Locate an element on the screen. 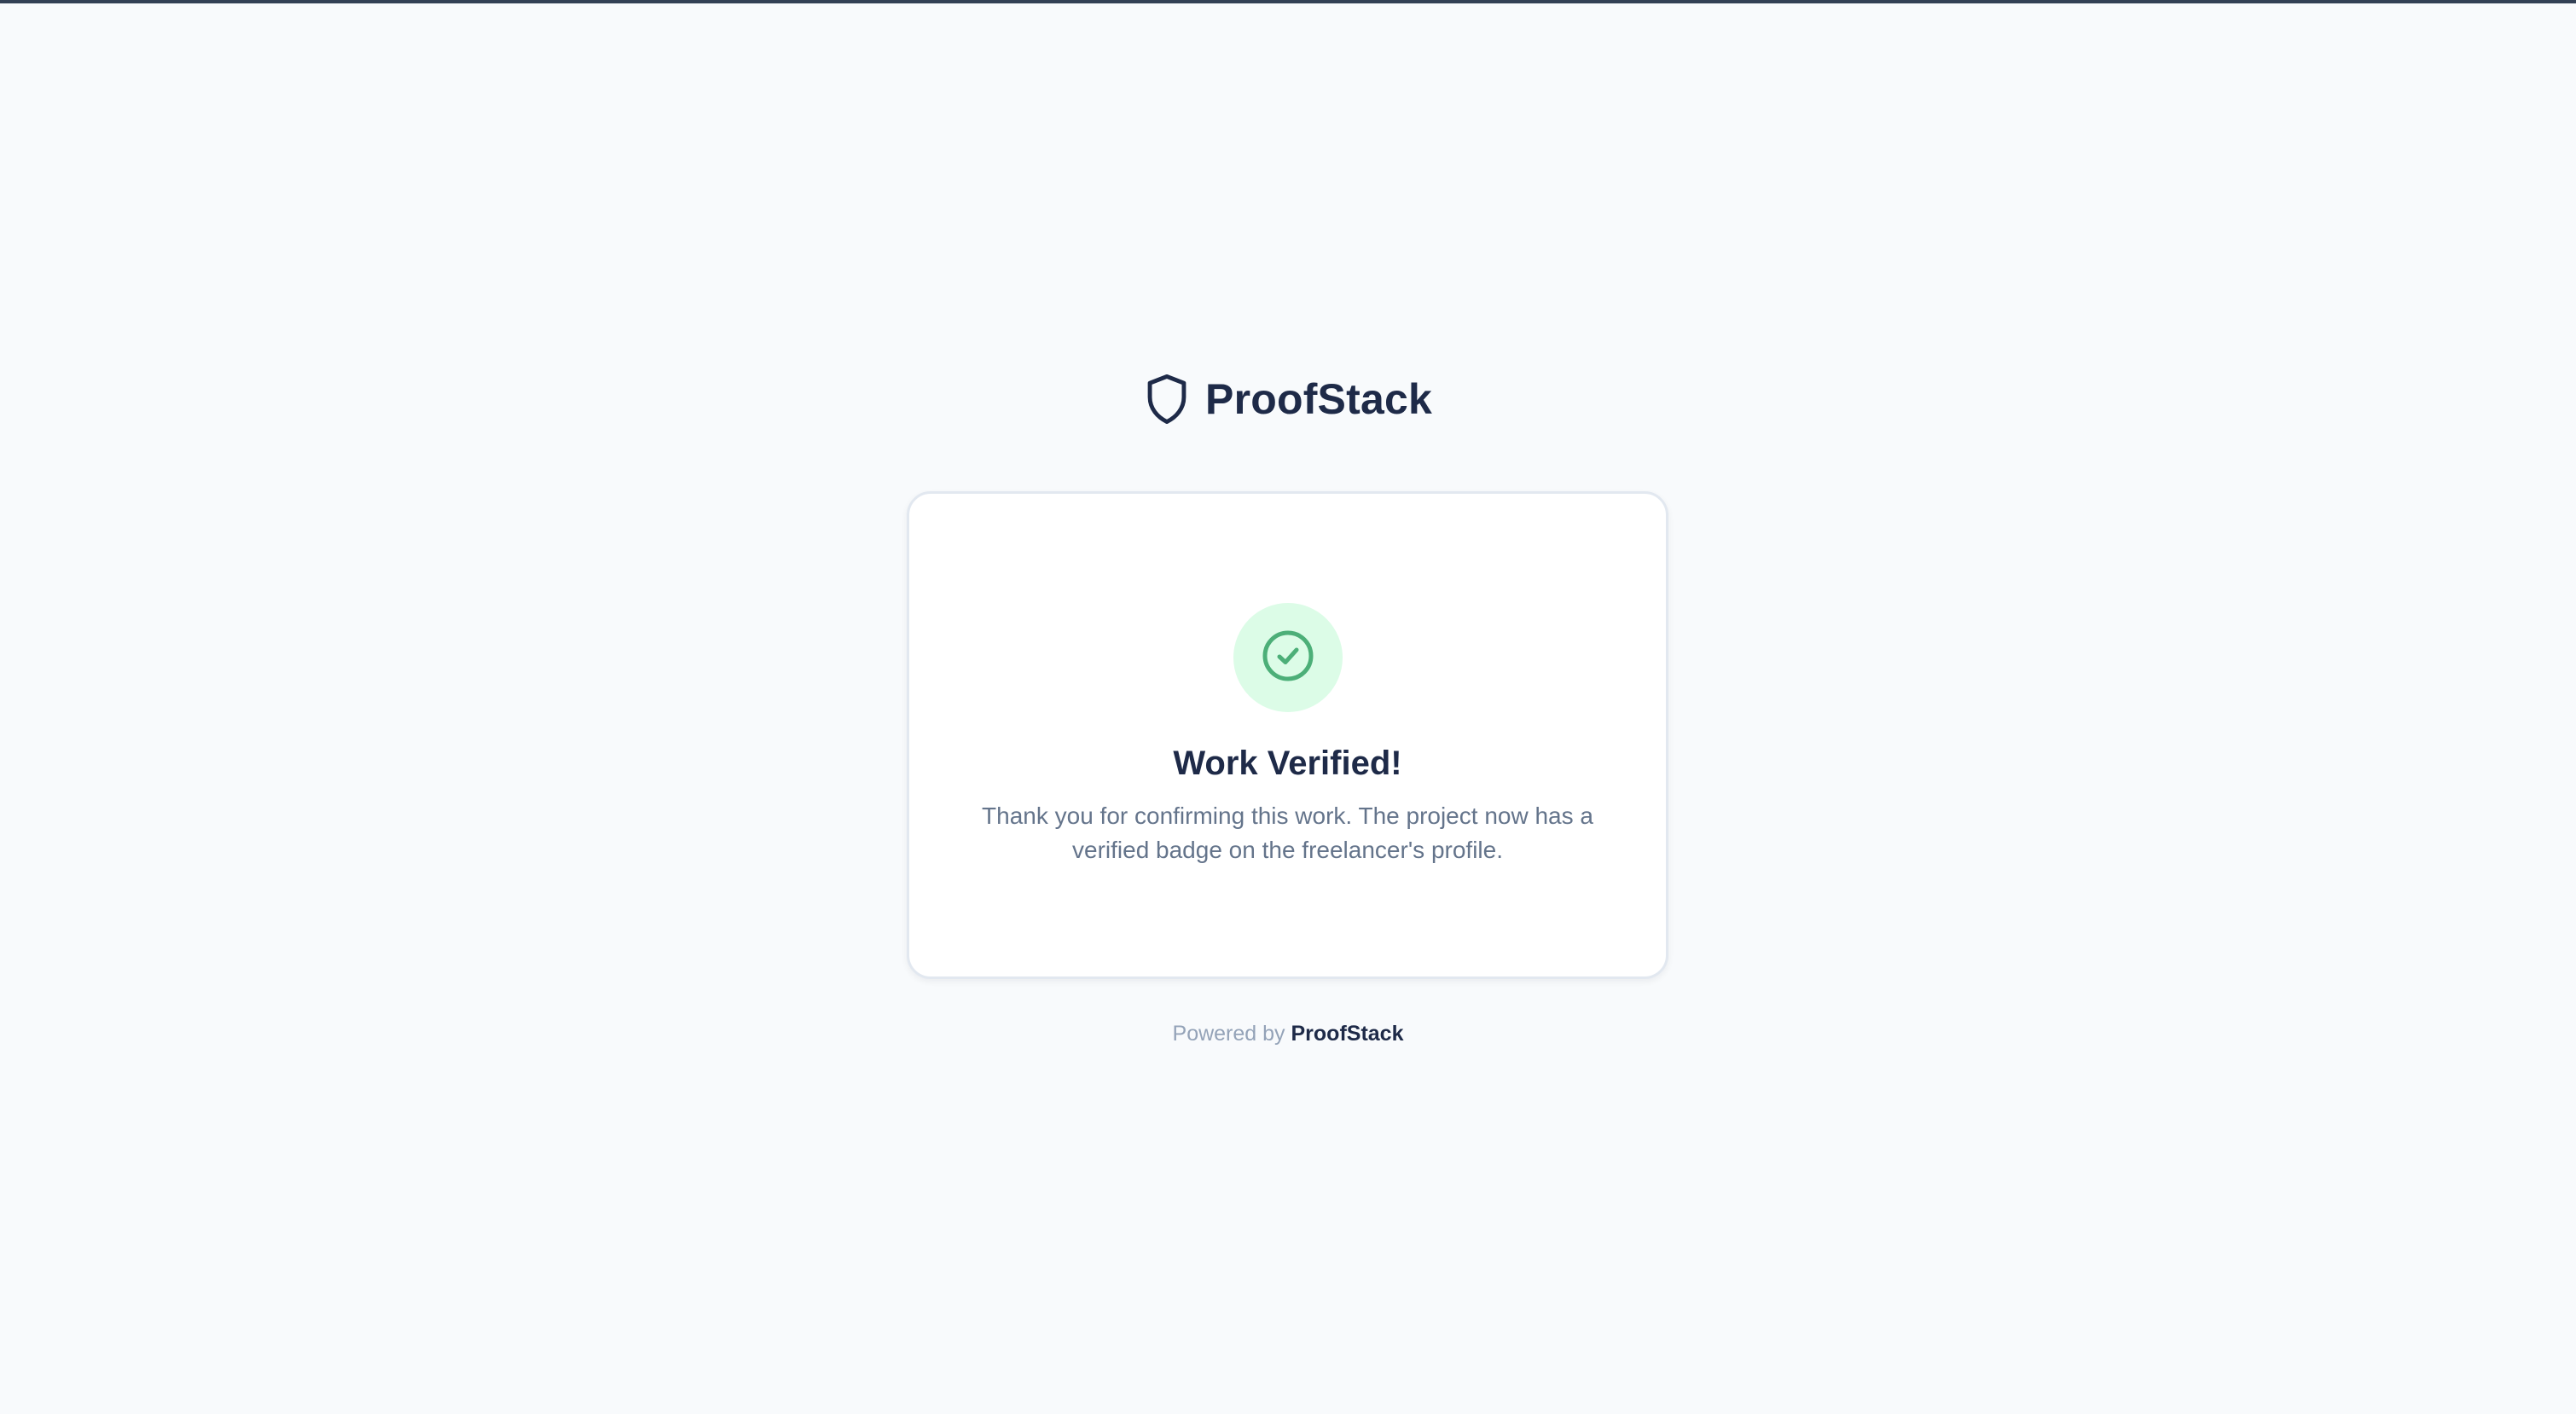 The image size is (2576, 1414). footer-prefix: Powered by is located at coordinates (1228, 1034).